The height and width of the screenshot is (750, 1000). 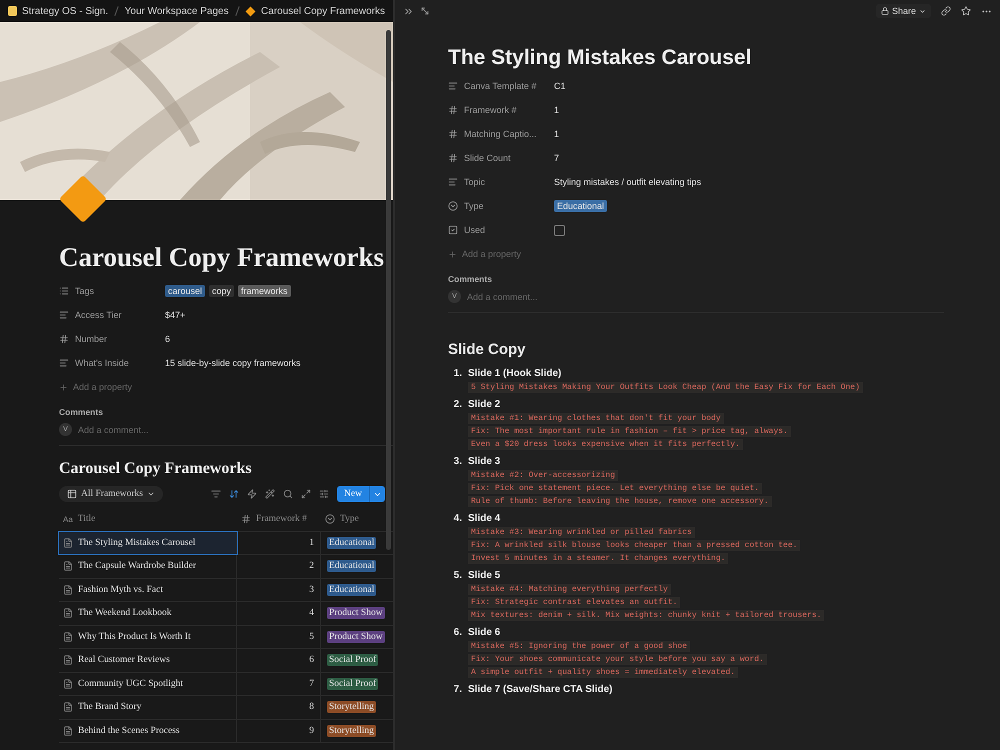 What do you see at coordinates (349, 519) in the screenshot?
I see `column-header: Type` at bounding box center [349, 519].